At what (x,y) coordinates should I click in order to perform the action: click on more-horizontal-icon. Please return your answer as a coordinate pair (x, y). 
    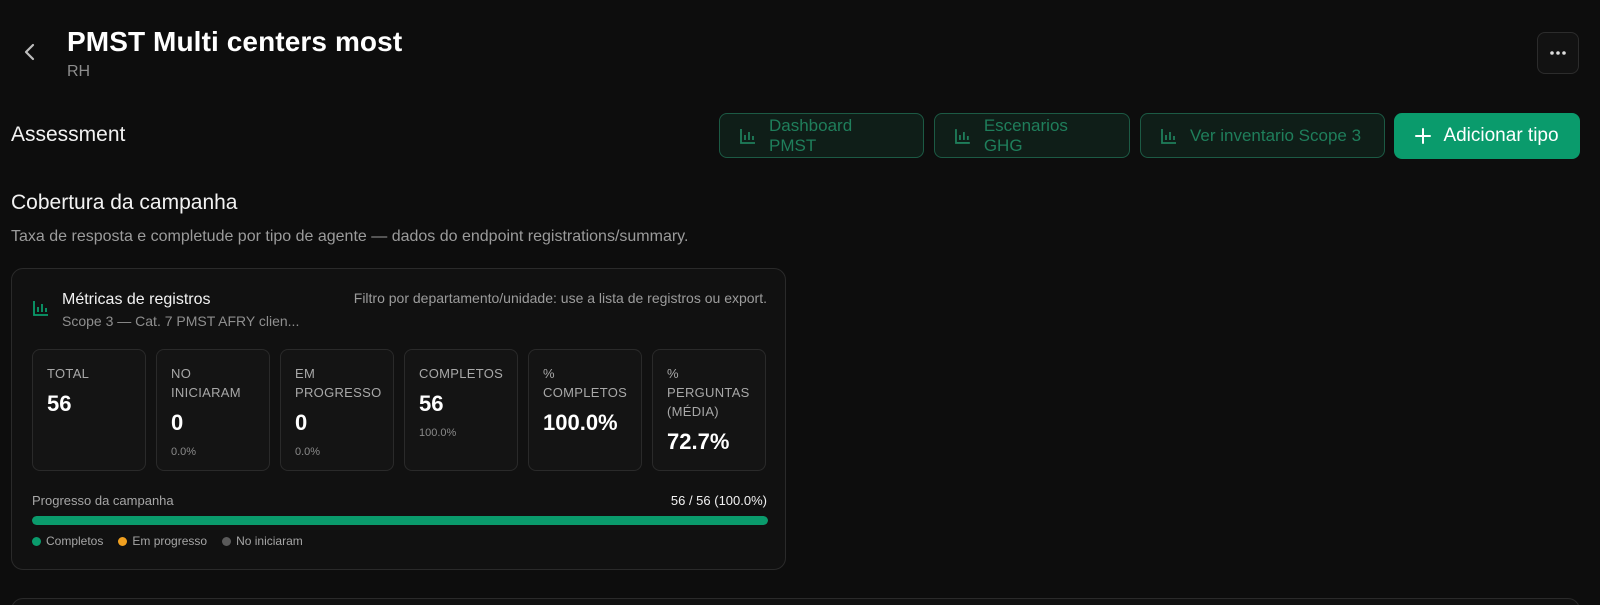
    Looking at the image, I should click on (1558, 53).